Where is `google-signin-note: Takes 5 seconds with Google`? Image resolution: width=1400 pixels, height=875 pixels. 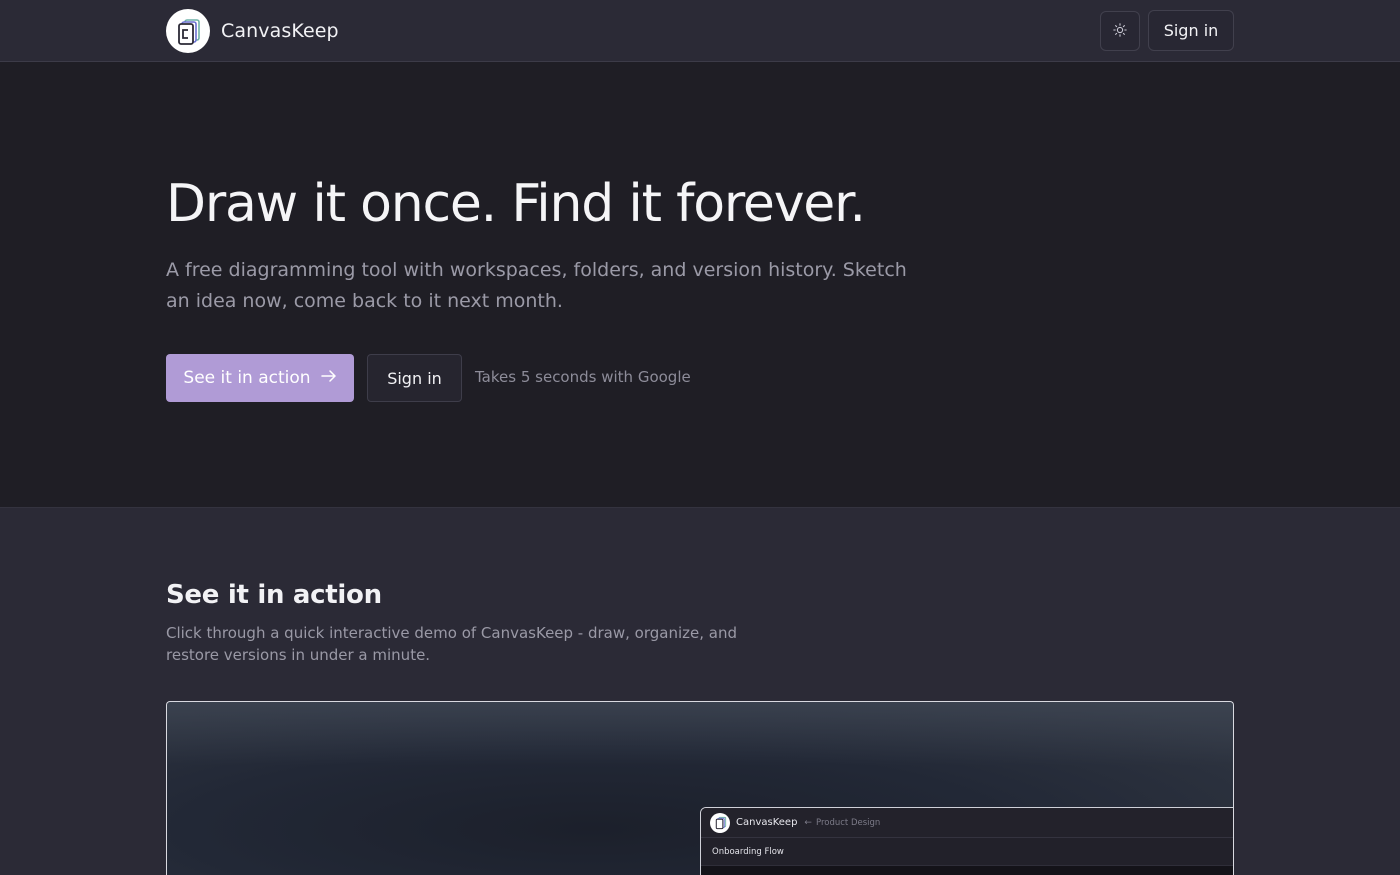
google-signin-note: Takes 5 seconds with Google is located at coordinates (583, 377).